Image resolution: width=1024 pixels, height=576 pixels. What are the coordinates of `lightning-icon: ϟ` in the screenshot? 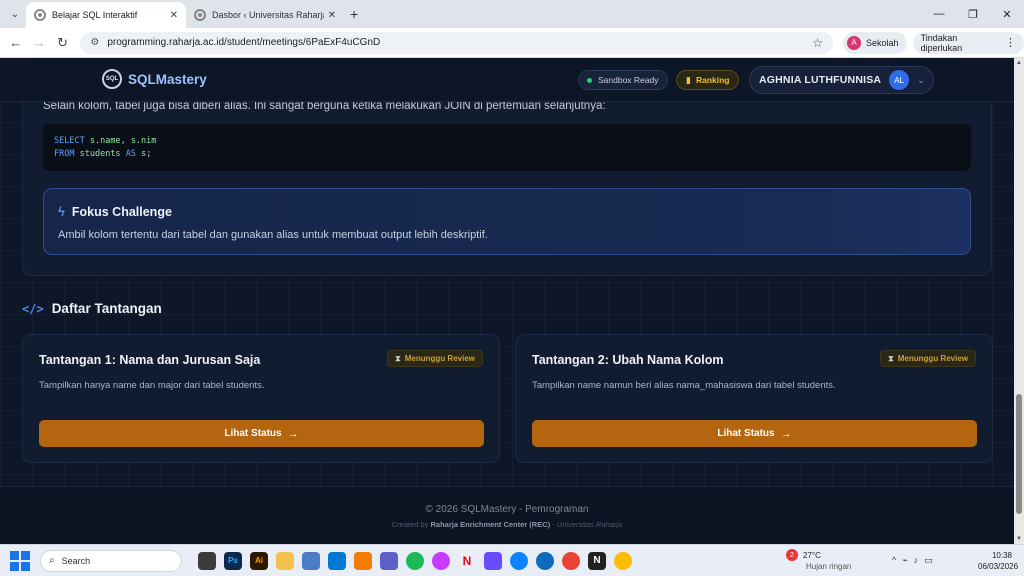 It's located at (61, 211).